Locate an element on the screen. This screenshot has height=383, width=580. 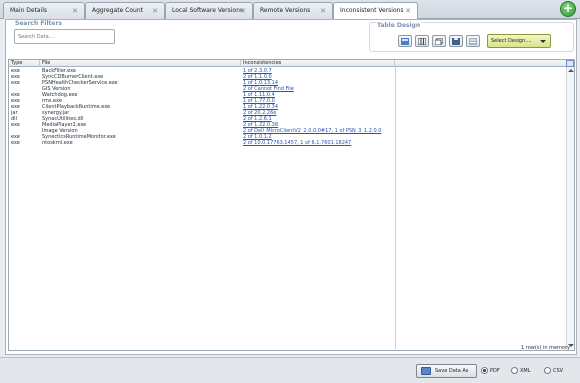
radio-selected-icon is located at coordinates (484, 370).